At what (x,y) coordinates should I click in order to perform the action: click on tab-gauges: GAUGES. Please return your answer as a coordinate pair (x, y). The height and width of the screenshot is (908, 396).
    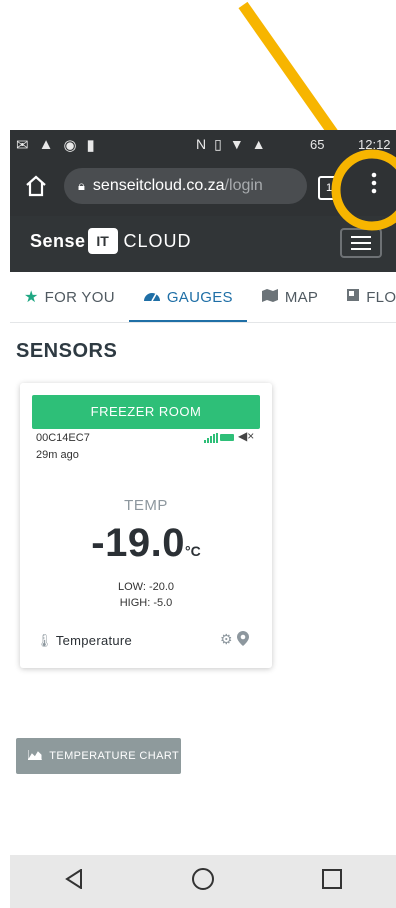
    Looking at the image, I should click on (187, 297).